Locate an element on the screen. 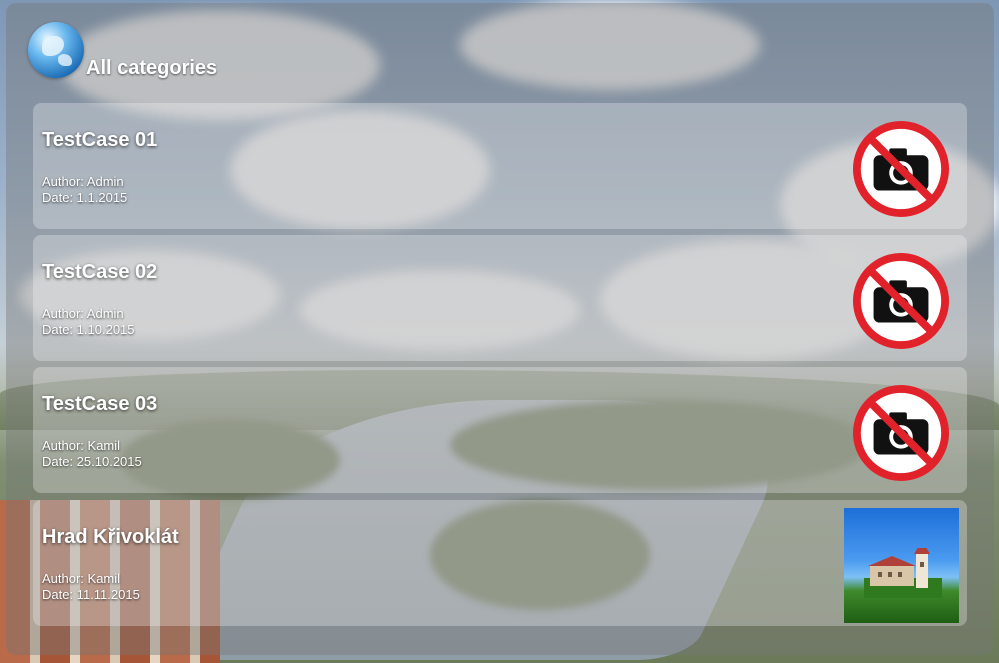 The image size is (999, 663). card-meta: Author: Admin Date: 1.10.2015 is located at coordinates (88, 322).